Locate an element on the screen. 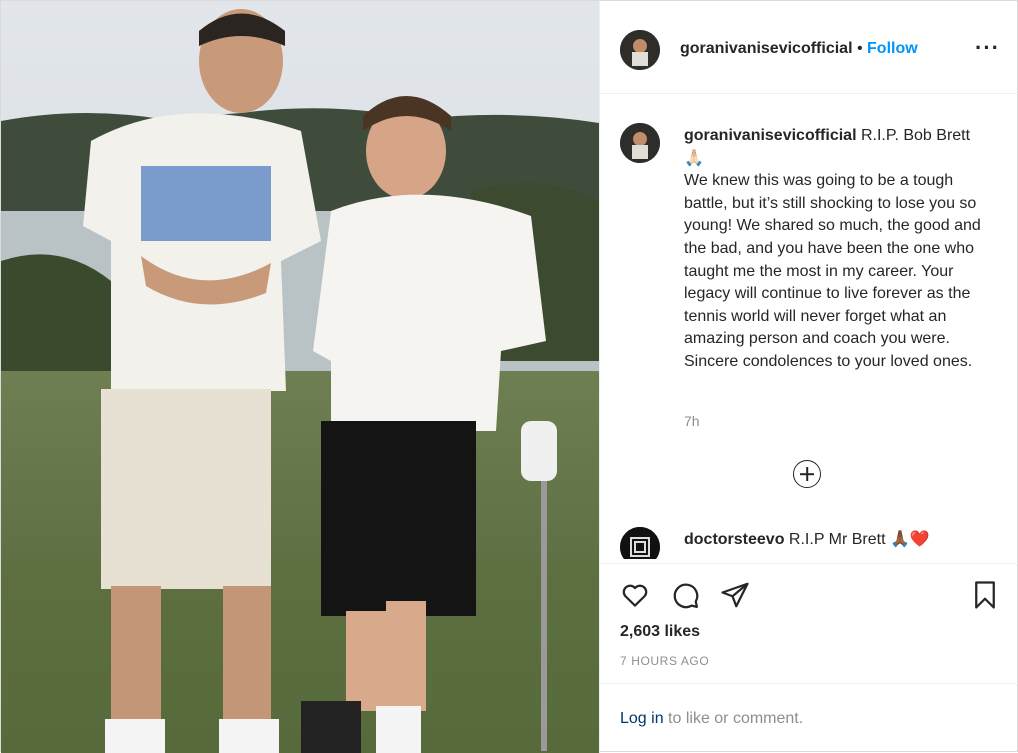 This screenshot has height=753, width=1018. comment-item: doctorsteevo R.I.P Mr Brett 🙏🏾❤️ is located at coordinates (810, 543).